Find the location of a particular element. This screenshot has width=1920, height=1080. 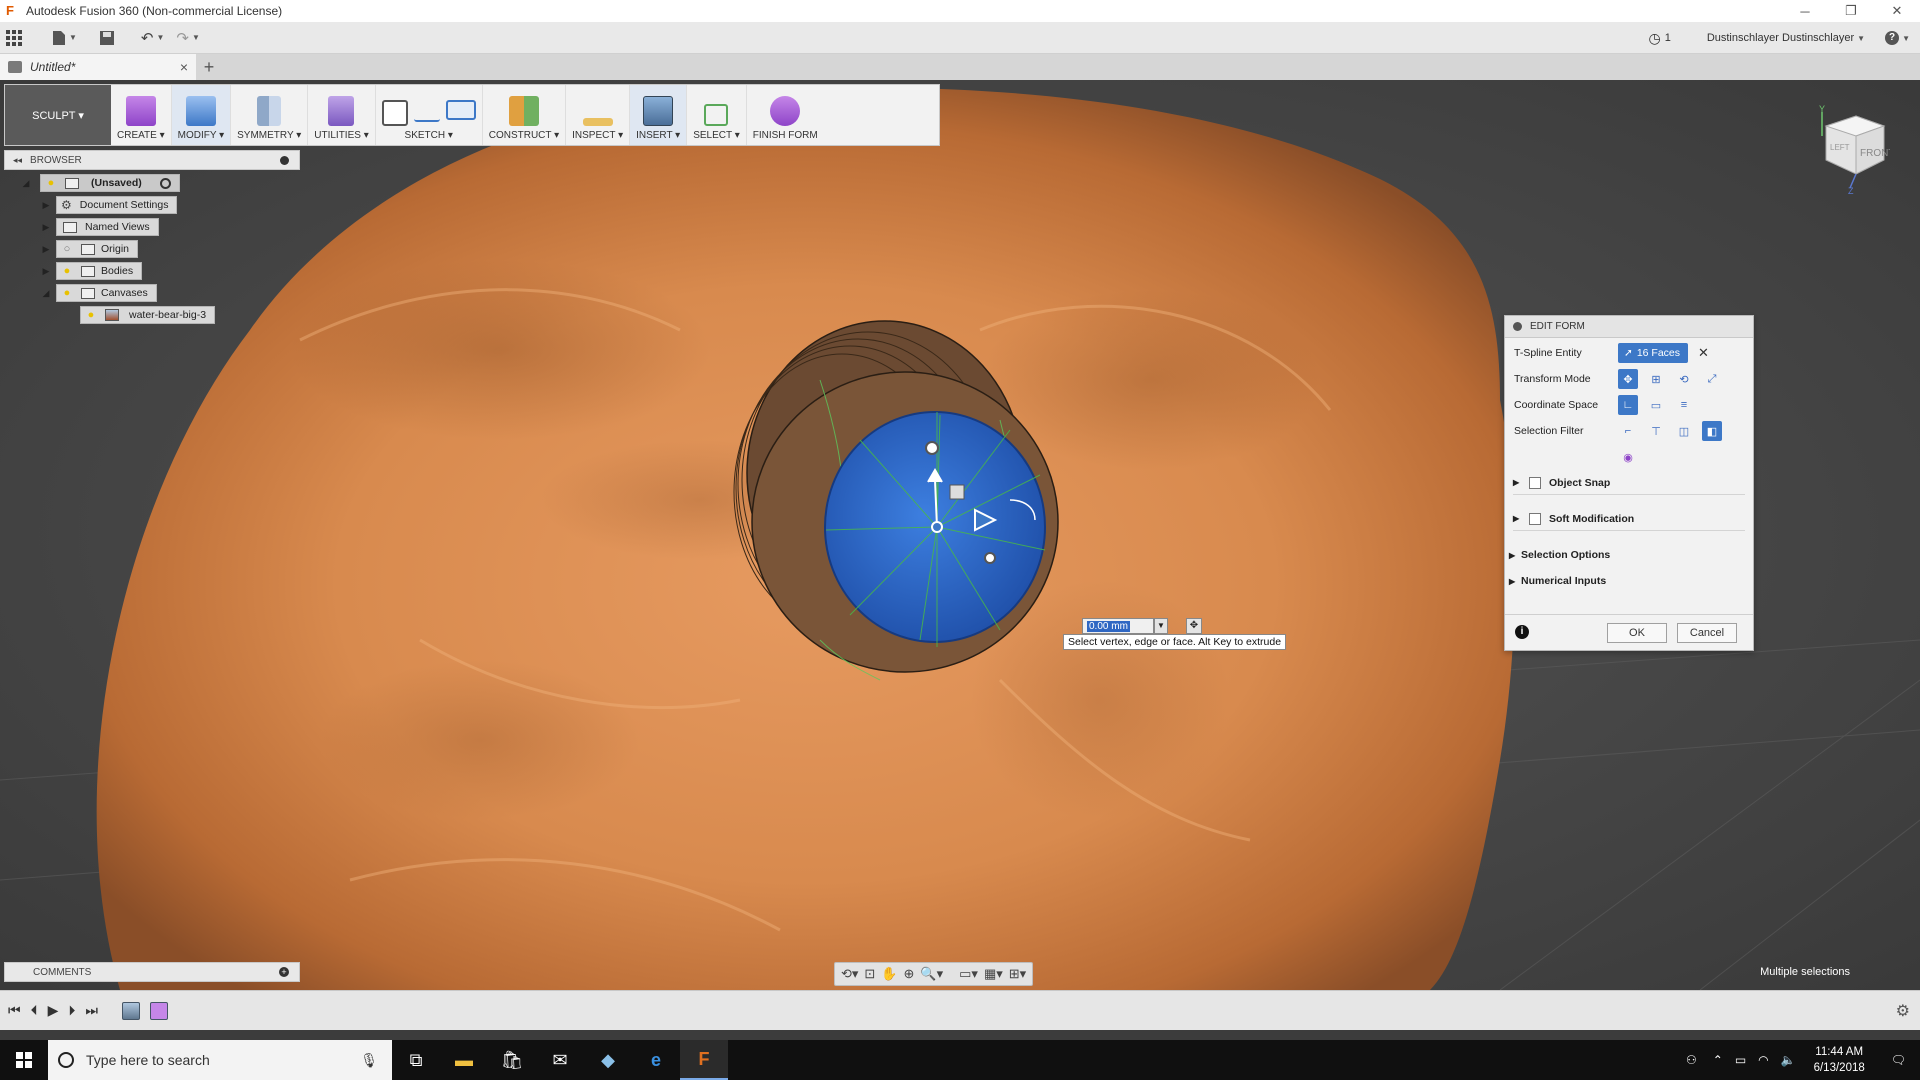

view-cube: Y FRONT LEFT Z is located at coordinates (1852, 150).